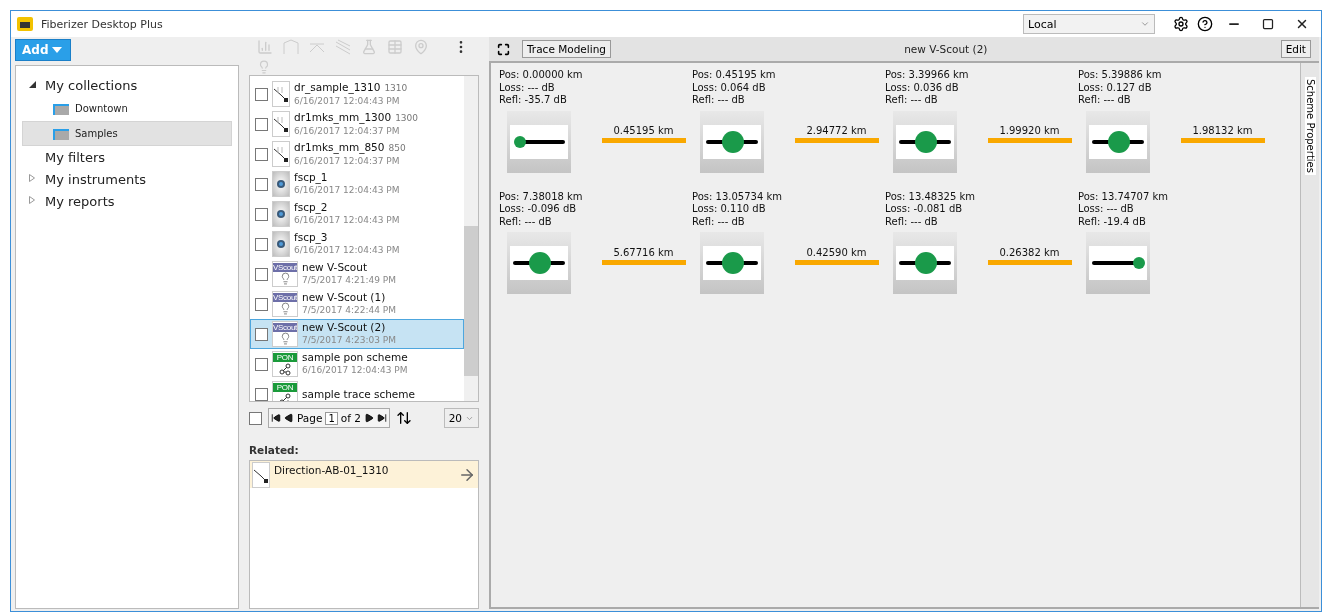 Image resolution: width=1327 pixels, height=614 pixels. Describe the element at coordinates (1120, 75) in the screenshot. I see `event-position: Pos: 5.39886 km` at that location.